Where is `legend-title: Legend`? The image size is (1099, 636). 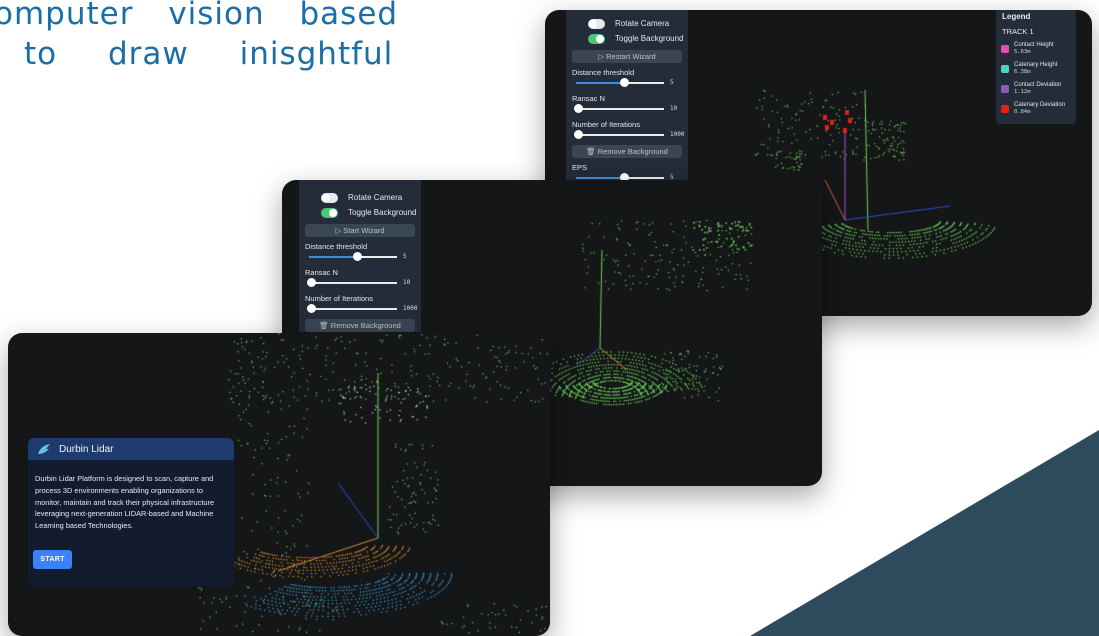
legend-title: Legend is located at coordinates (1016, 16).